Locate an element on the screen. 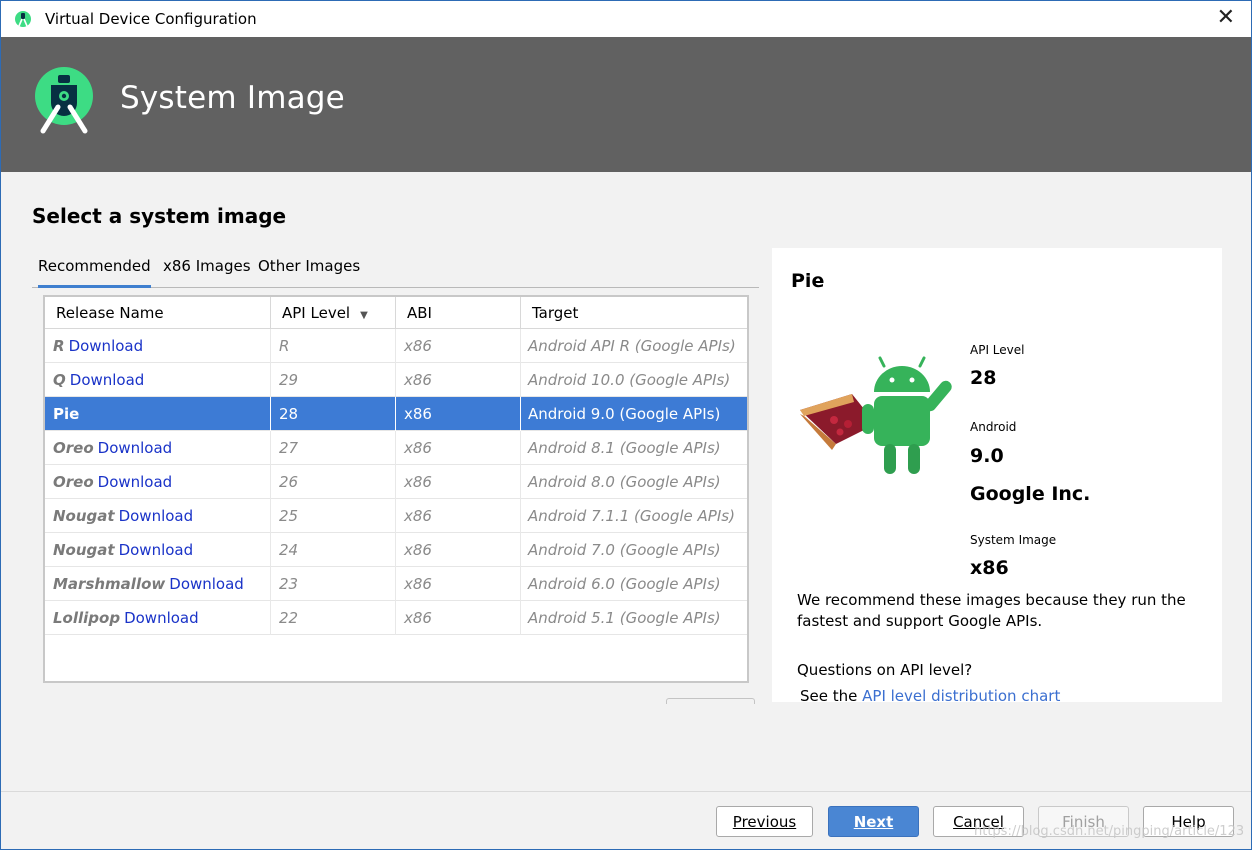 The height and width of the screenshot is (850, 1252). table-header: Release Name API Level ▼ ABI Target is located at coordinates (396, 313).